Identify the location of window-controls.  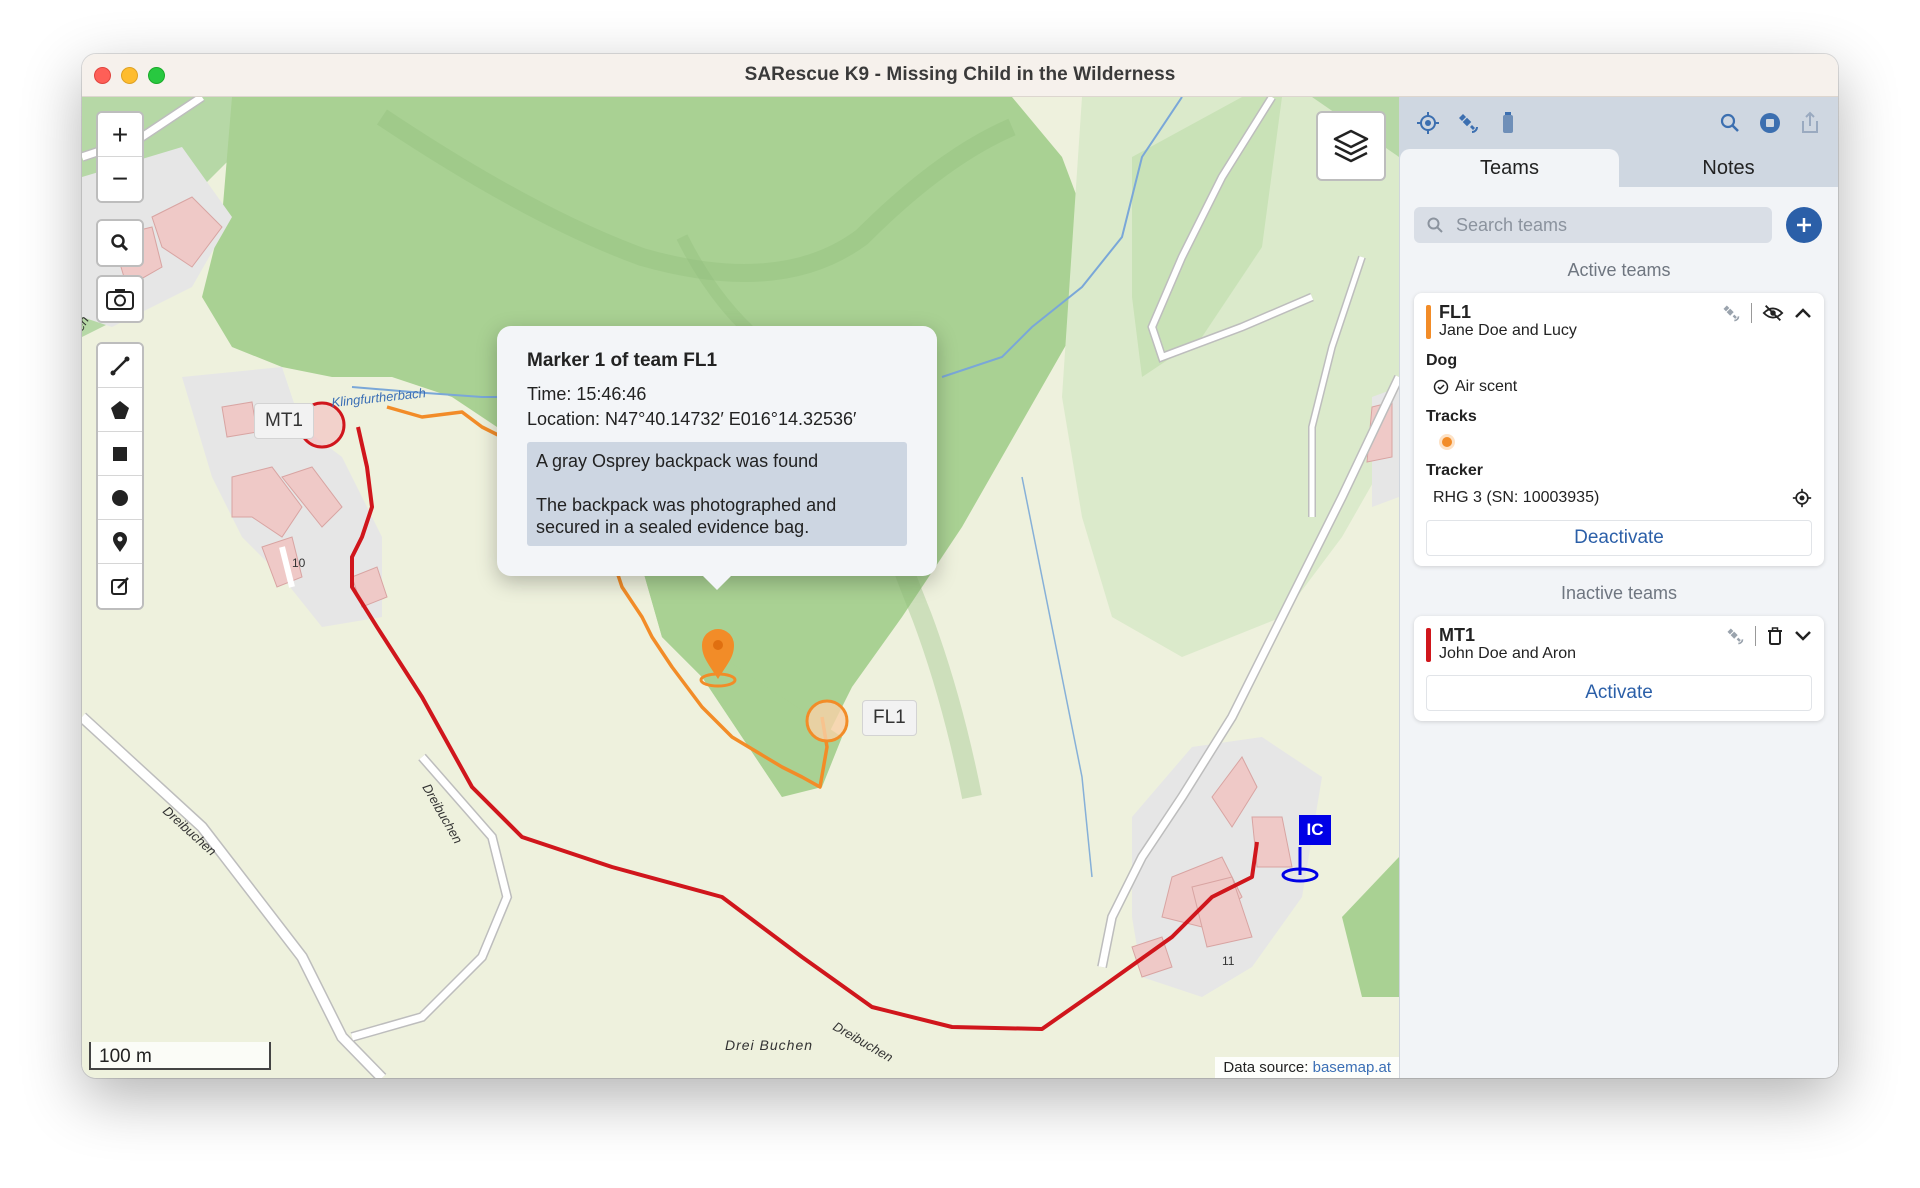
(129, 75).